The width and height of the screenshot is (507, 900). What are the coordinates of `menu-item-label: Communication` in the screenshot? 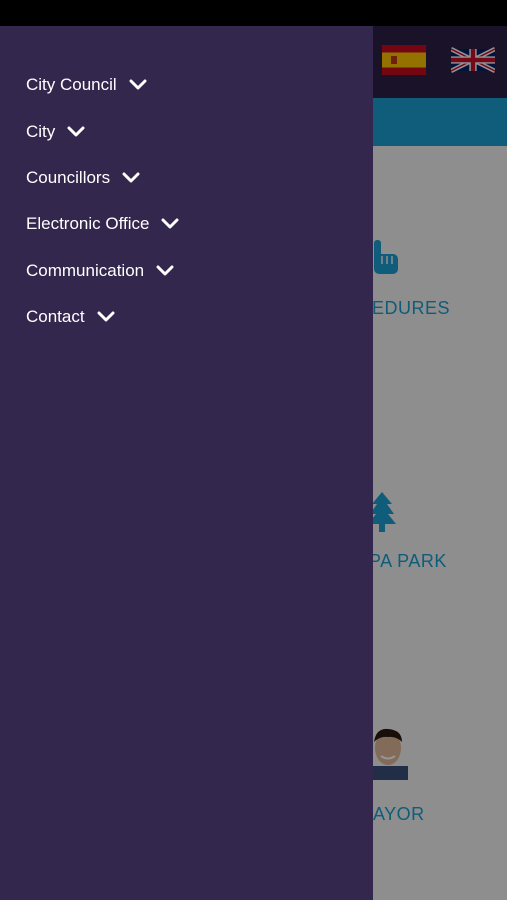 It's located at (85, 270).